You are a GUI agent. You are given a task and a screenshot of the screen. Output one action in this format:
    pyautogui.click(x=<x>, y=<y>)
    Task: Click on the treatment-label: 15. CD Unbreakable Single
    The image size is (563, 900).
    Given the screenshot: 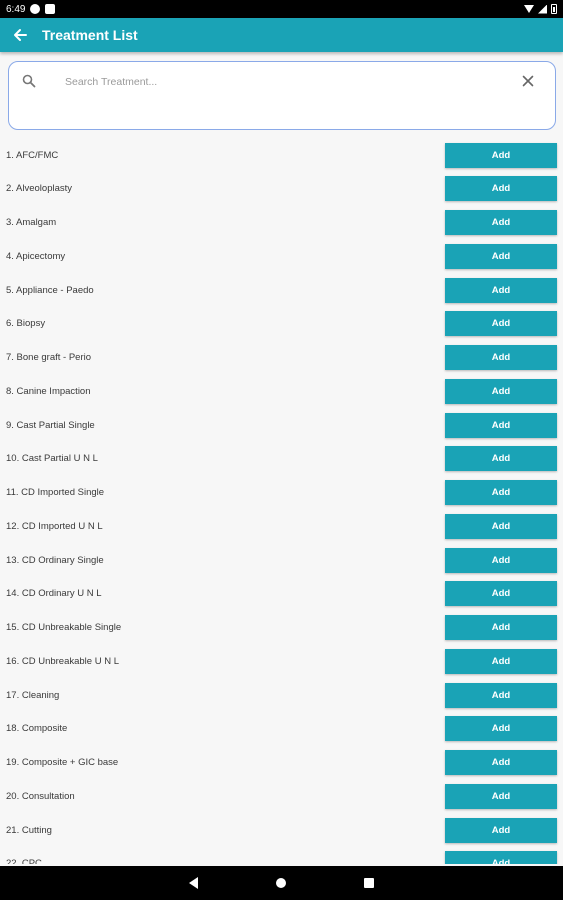 What is the action you would take?
    pyautogui.click(x=64, y=627)
    